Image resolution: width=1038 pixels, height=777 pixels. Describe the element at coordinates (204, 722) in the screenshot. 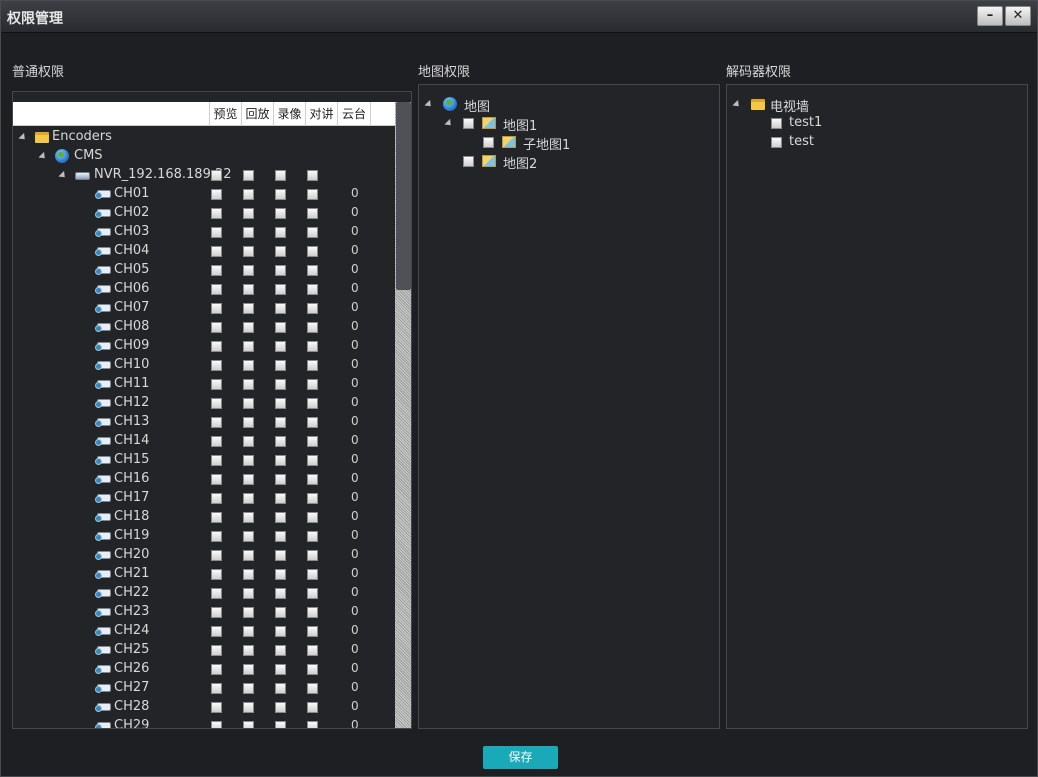

I see `channel-row: CH29 0` at that location.